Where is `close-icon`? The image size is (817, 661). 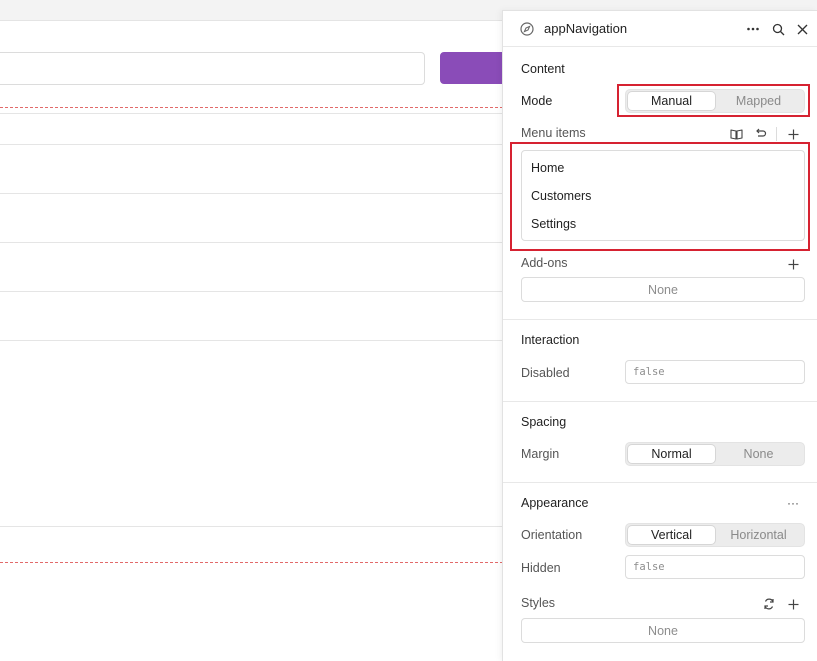
close-icon is located at coordinates (802, 29).